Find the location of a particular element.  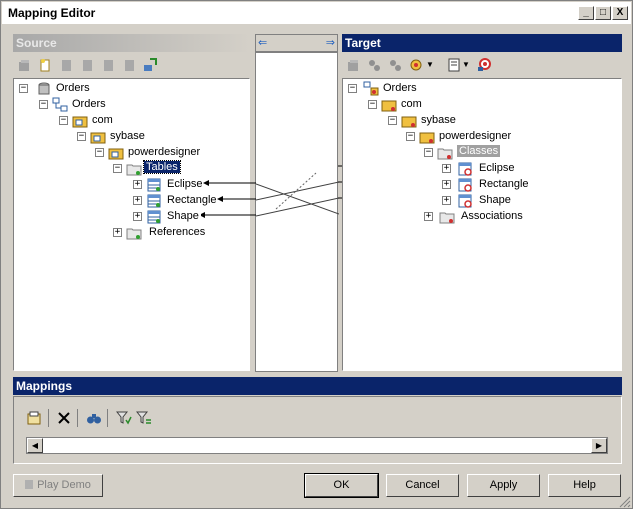

tree-label: References is located at coordinates (177, 232).